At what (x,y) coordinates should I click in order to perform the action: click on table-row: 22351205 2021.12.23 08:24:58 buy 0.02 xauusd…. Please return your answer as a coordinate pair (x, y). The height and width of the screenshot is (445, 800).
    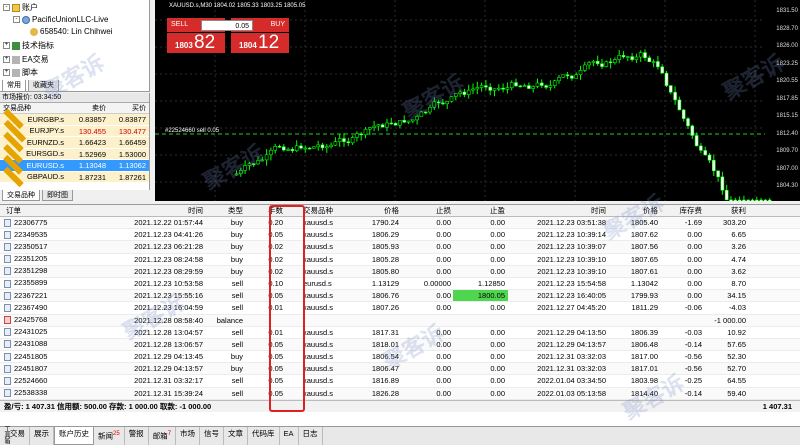
    Looking at the image, I should click on (400, 260).